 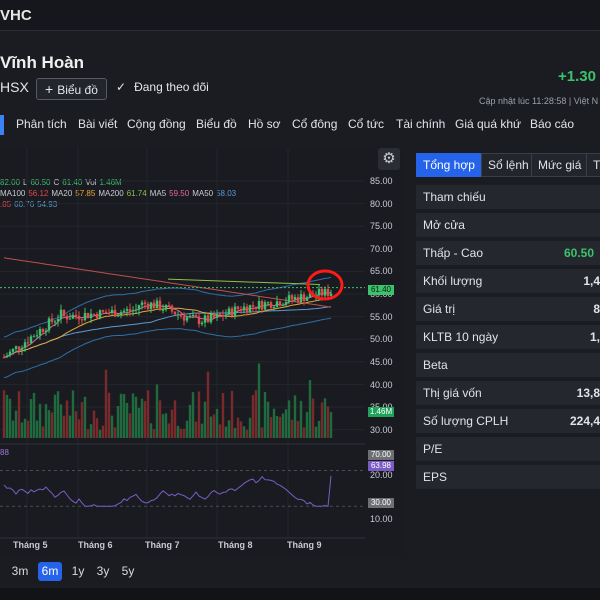 I want to click on stat-row: Tham chiếu, so click(x=508, y=197).